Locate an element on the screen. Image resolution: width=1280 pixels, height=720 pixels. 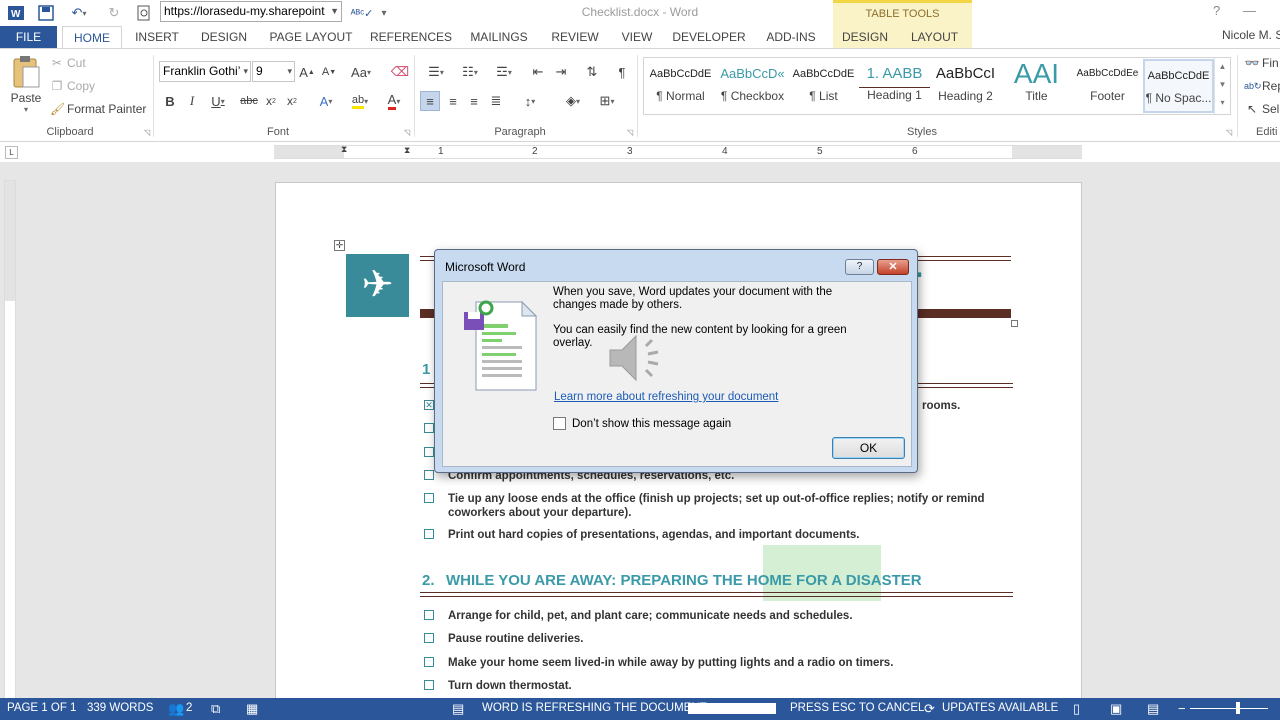
text-effects-icon: A ▾ is located at coordinates (326, 101).